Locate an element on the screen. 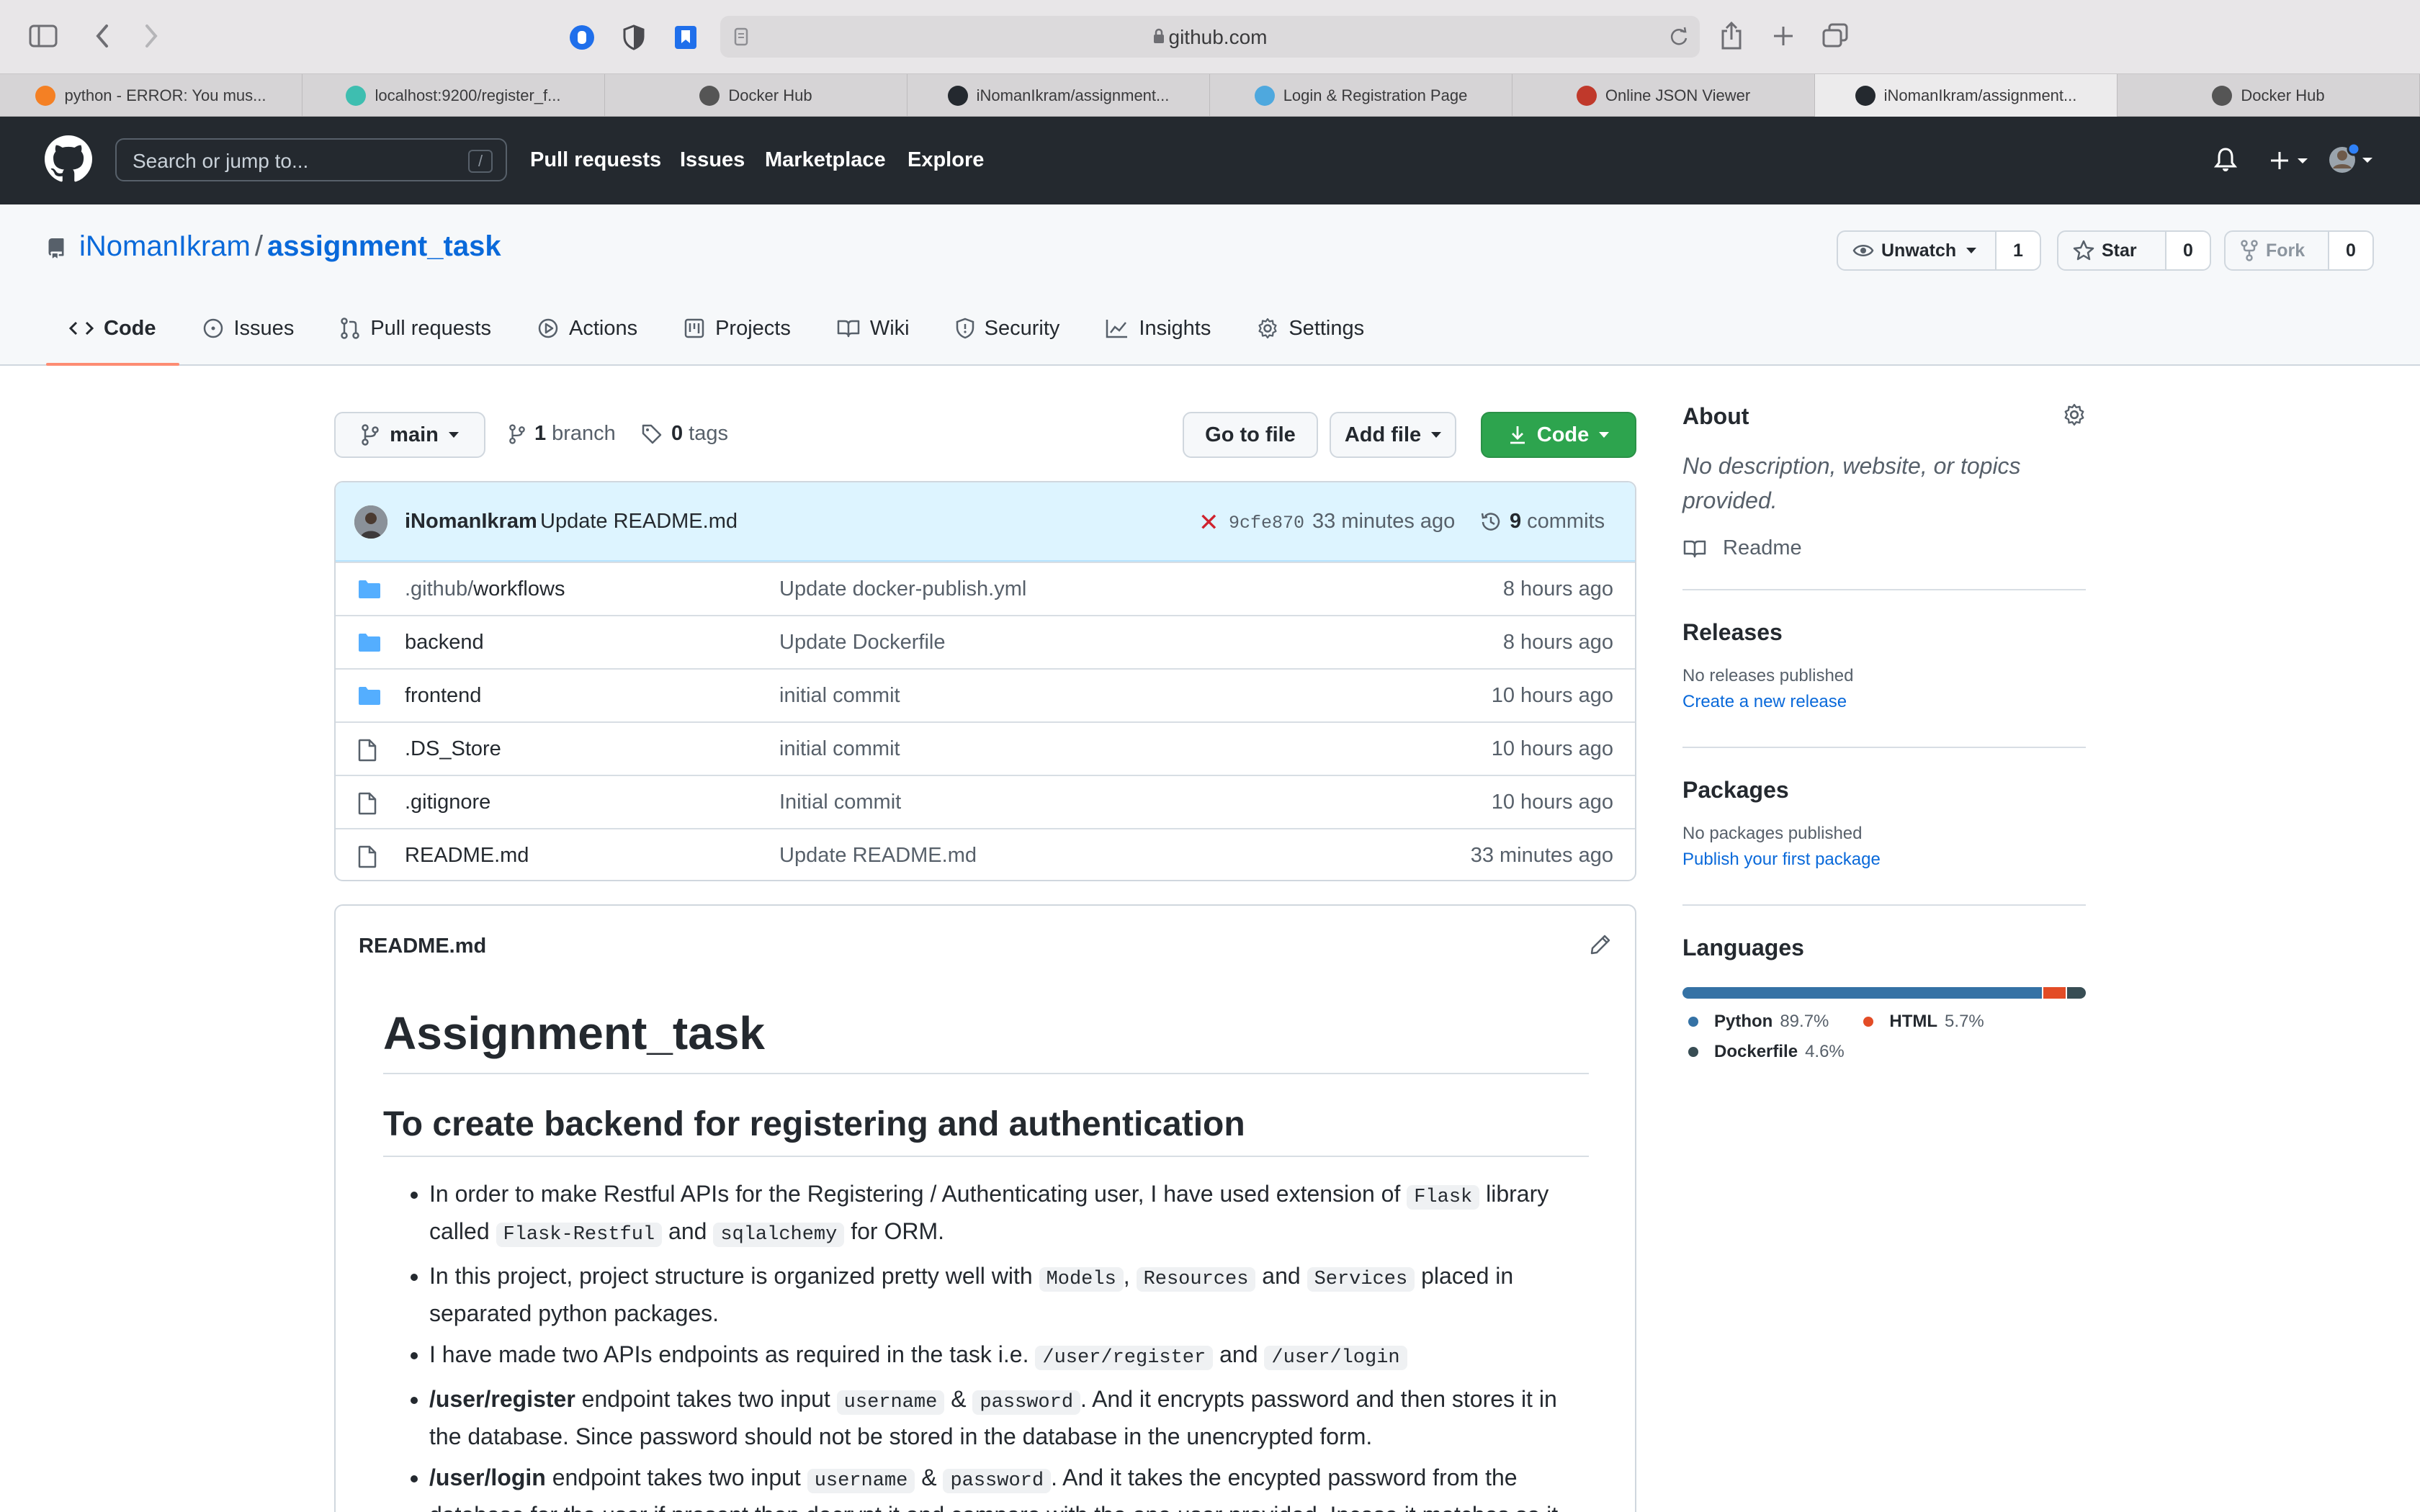 The width and height of the screenshot is (2420, 1512). file-name-link: .DS_Store is located at coordinates (453, 749).